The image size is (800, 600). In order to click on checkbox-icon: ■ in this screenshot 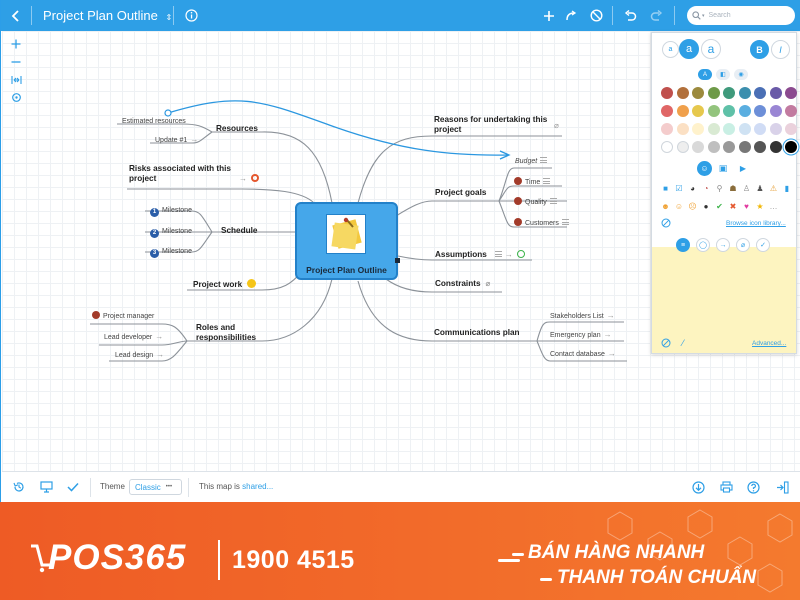, I will do `click(665, 188)`.